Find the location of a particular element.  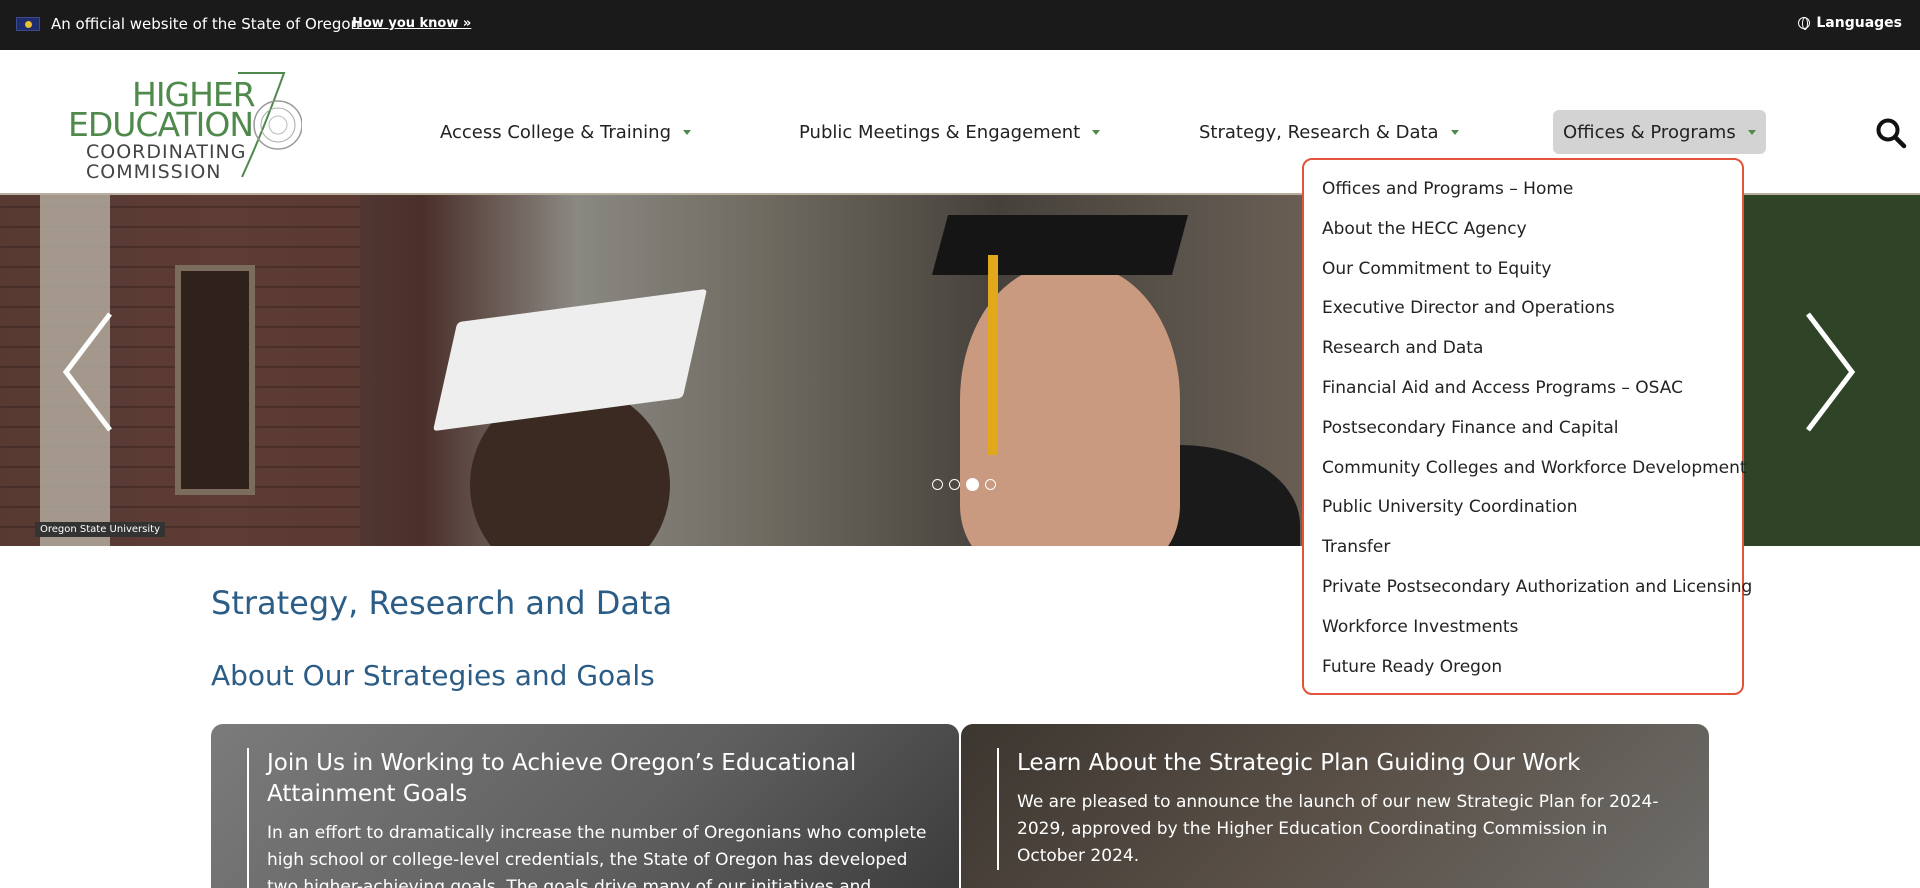

dropdown-item-financial-aid: Financial Aid and Access Programs – OSAC is located at coordinates (1532, 393).